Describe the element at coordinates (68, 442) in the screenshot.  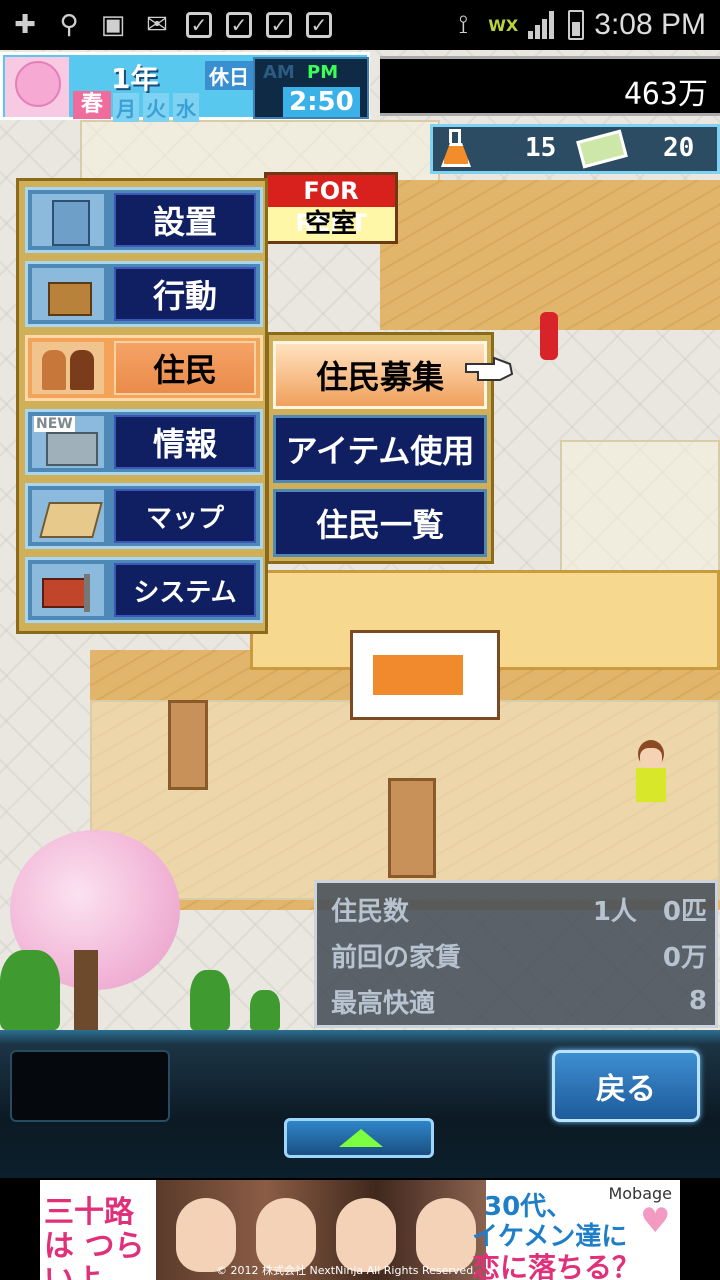
I see `info-computer-icon: NEW` at that location.